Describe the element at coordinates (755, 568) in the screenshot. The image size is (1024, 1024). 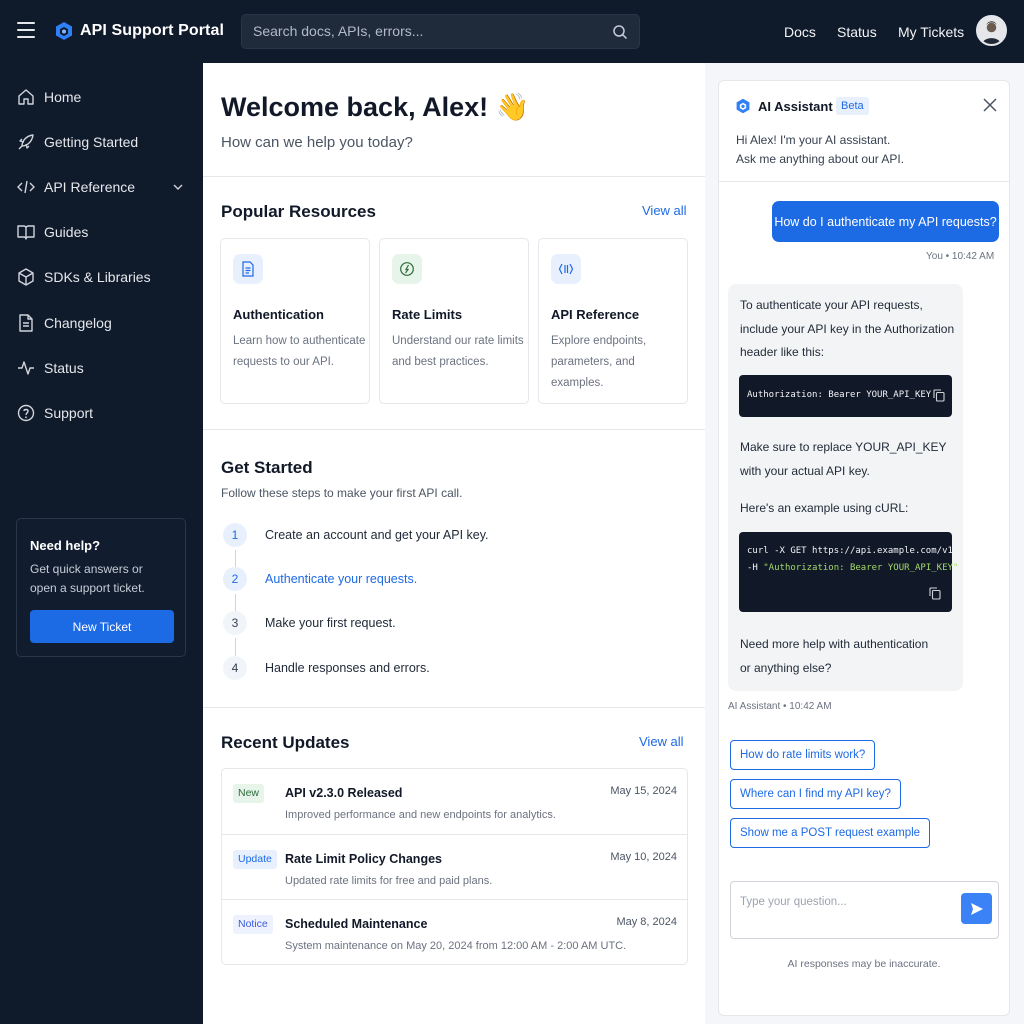
I see `code-text: -H` at that location.